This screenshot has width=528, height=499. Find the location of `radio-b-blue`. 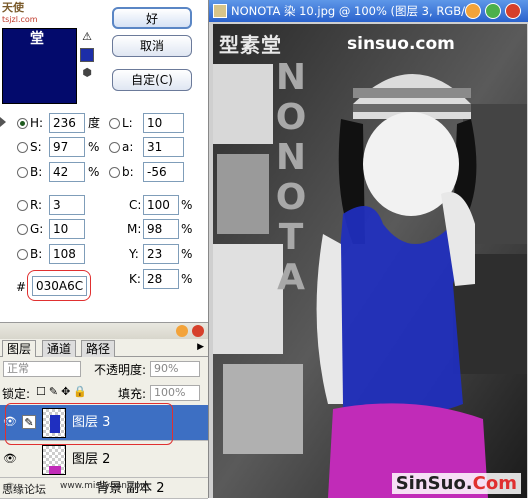

radio-b-blue is located at coordinates (22, 254).